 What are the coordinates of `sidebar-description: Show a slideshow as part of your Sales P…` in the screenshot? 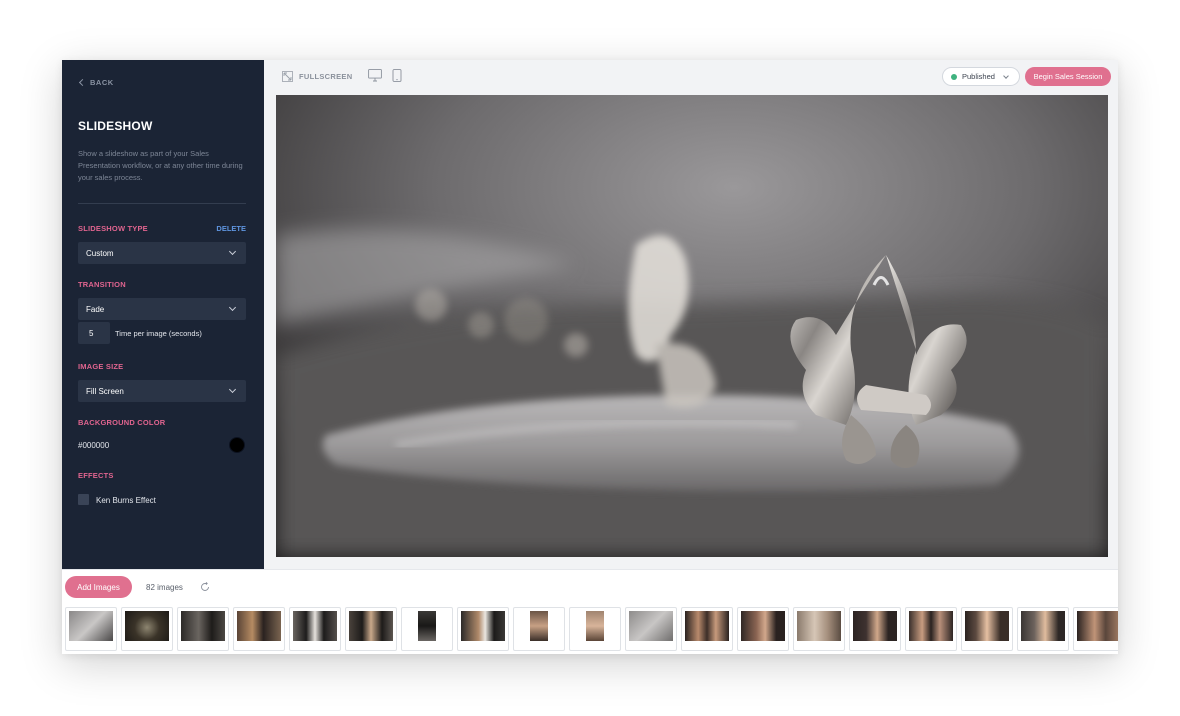 It's located at (160, 165).